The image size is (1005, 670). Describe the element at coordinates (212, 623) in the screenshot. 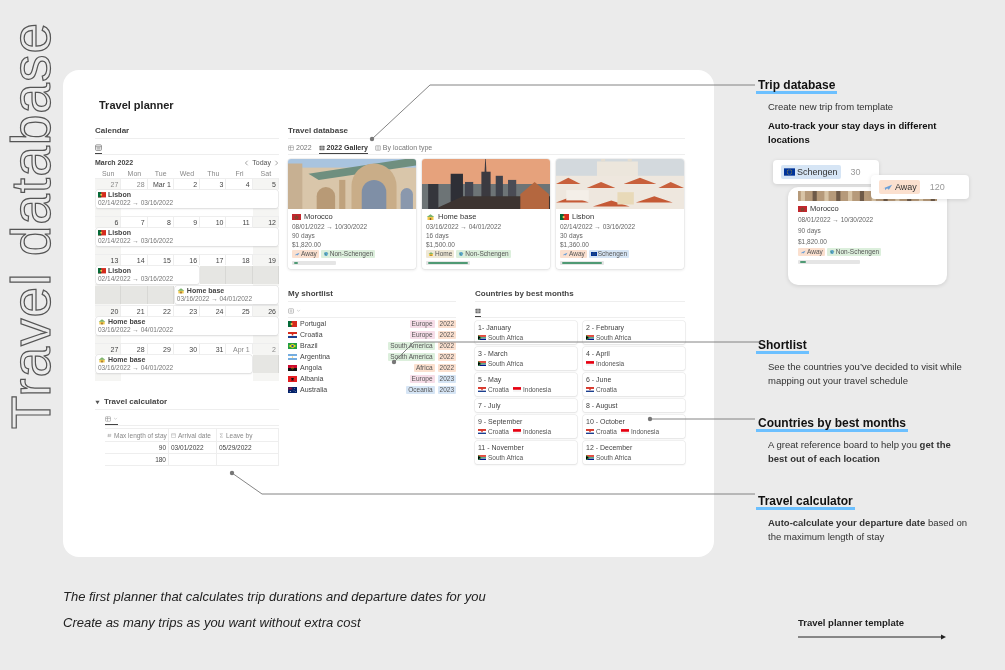

I see `tagline: Create as many trips as you want without extra cost` at that location.